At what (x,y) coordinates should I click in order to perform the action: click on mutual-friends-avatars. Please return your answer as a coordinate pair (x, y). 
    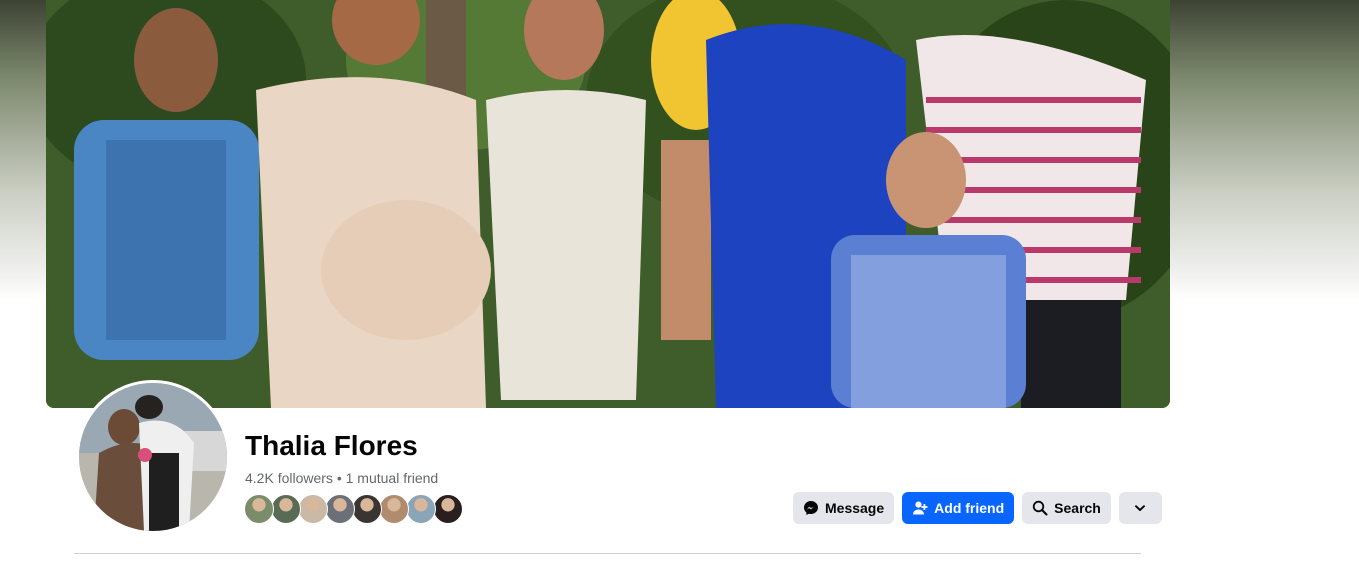
    Looking at the image, I should click on (353, 509).